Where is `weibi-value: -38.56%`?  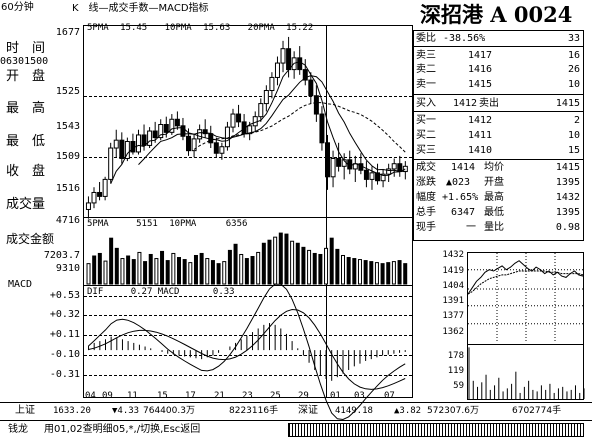 weibi-value: -38.56% is located at coordinates (464, 38).